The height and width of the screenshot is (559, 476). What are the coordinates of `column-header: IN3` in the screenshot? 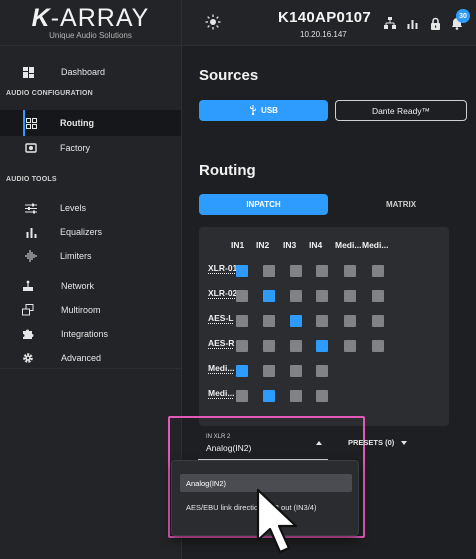 It's located at (290, 245).